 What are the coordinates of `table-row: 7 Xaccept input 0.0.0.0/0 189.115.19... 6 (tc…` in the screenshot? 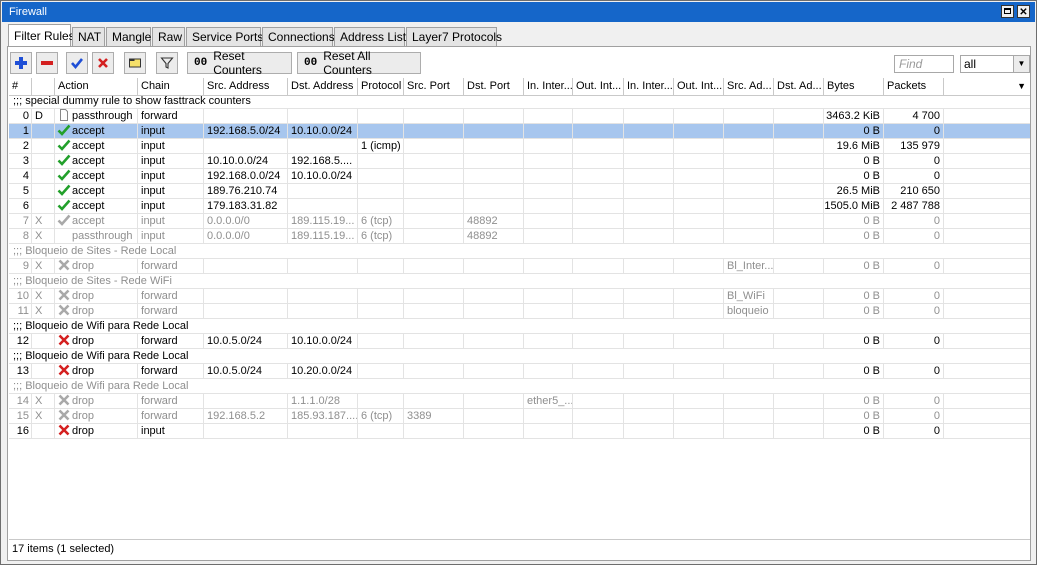 It's located at (519, 221).